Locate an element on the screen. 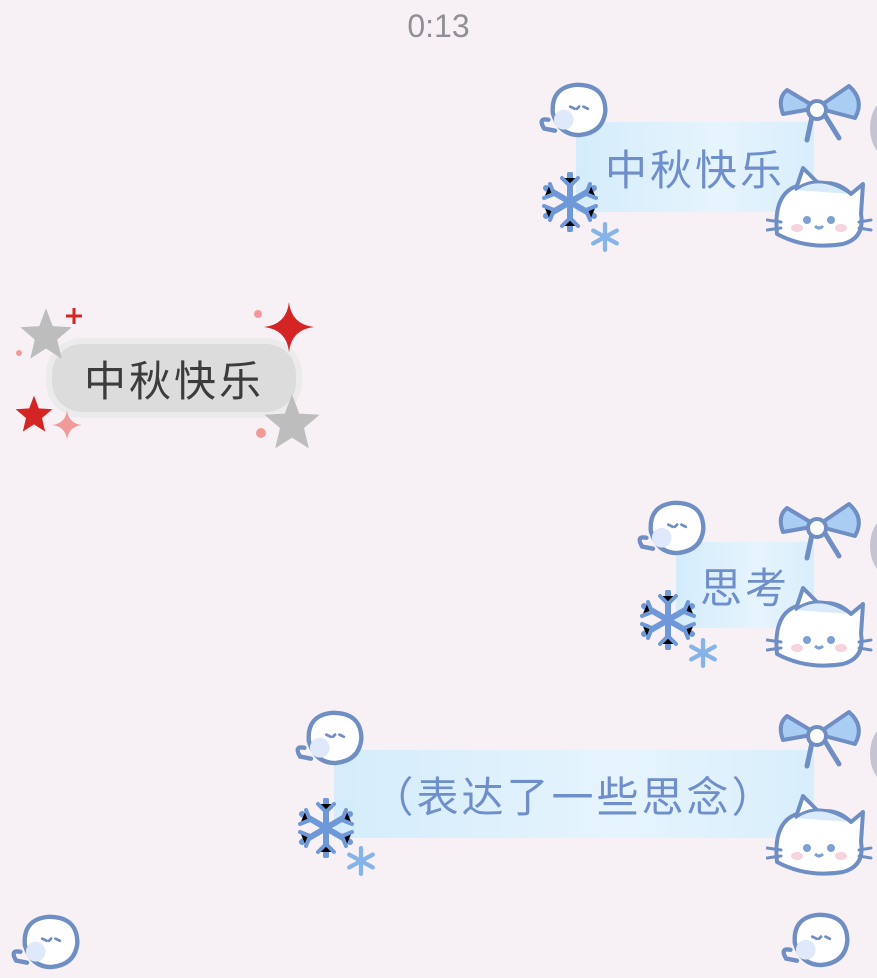 This screenshot has height=978, width=877. message-text: （表达了一些思念） is located at coordinates (574, 797).